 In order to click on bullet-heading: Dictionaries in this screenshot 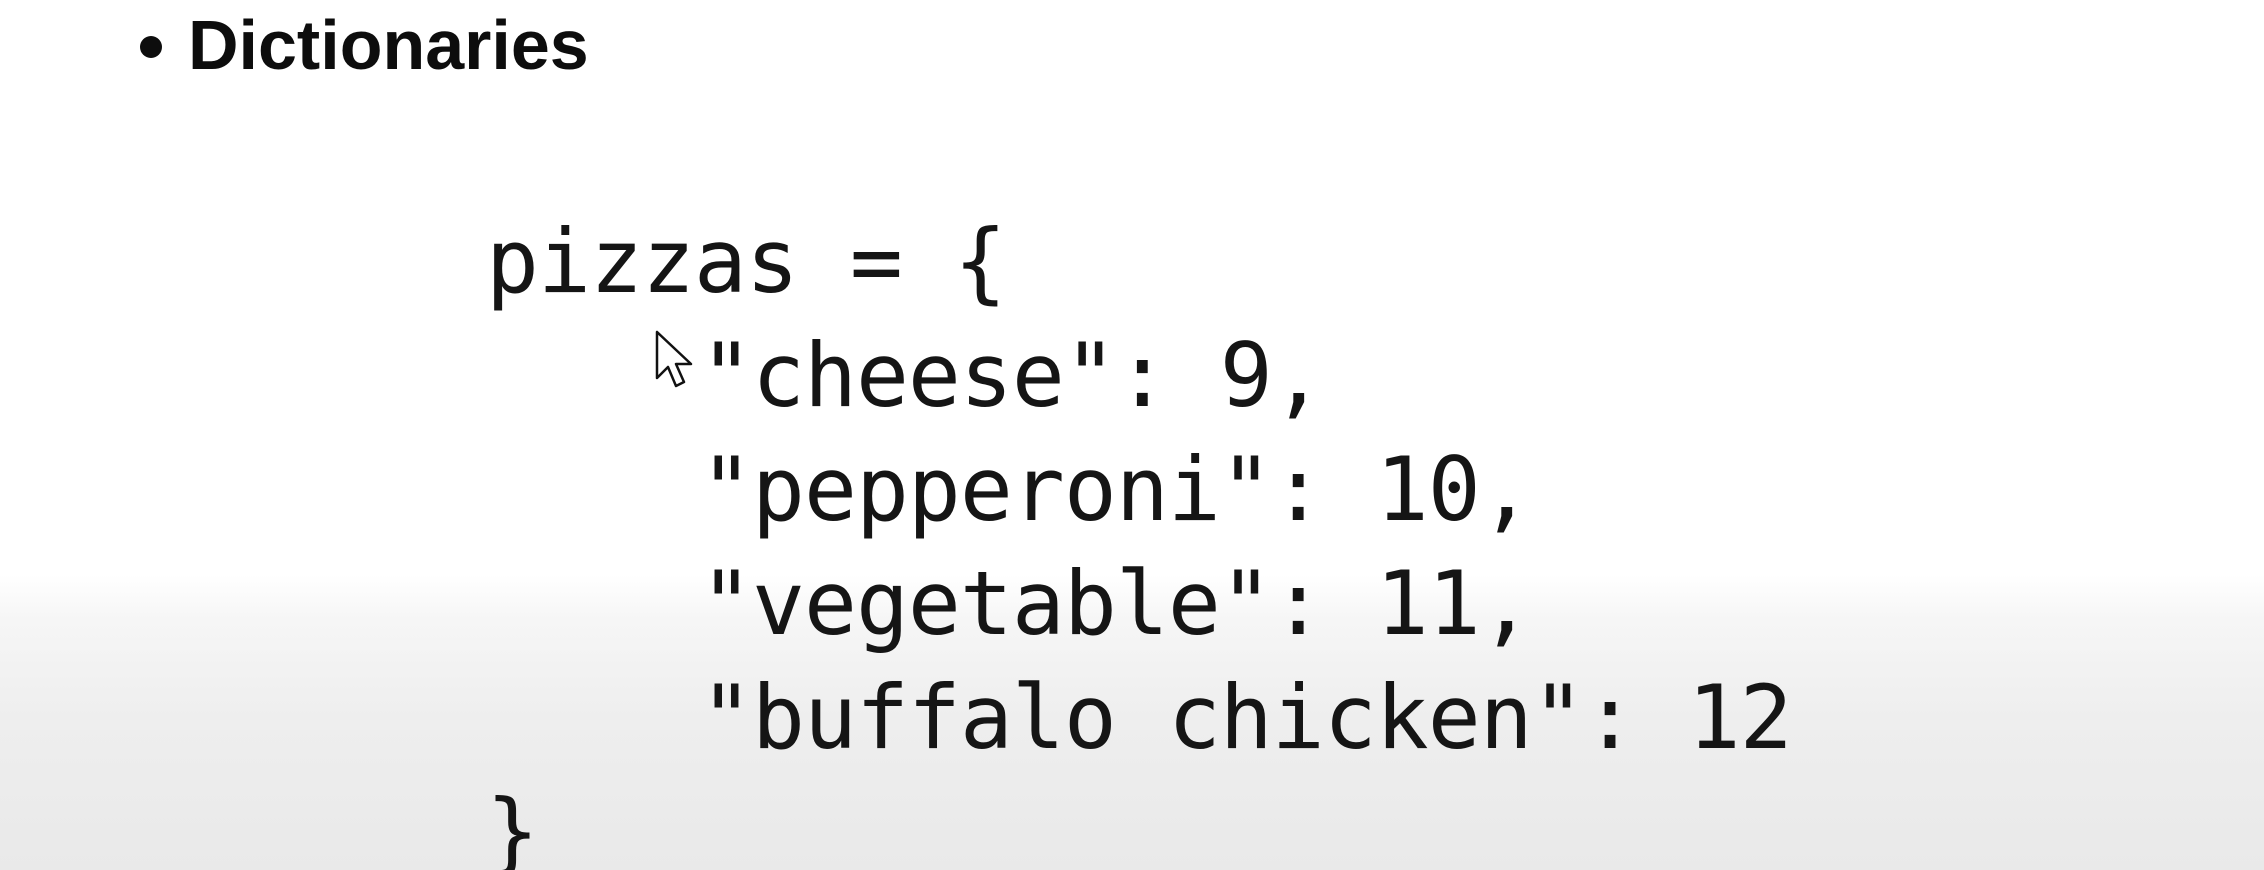, I will do `click(388, 45)`.